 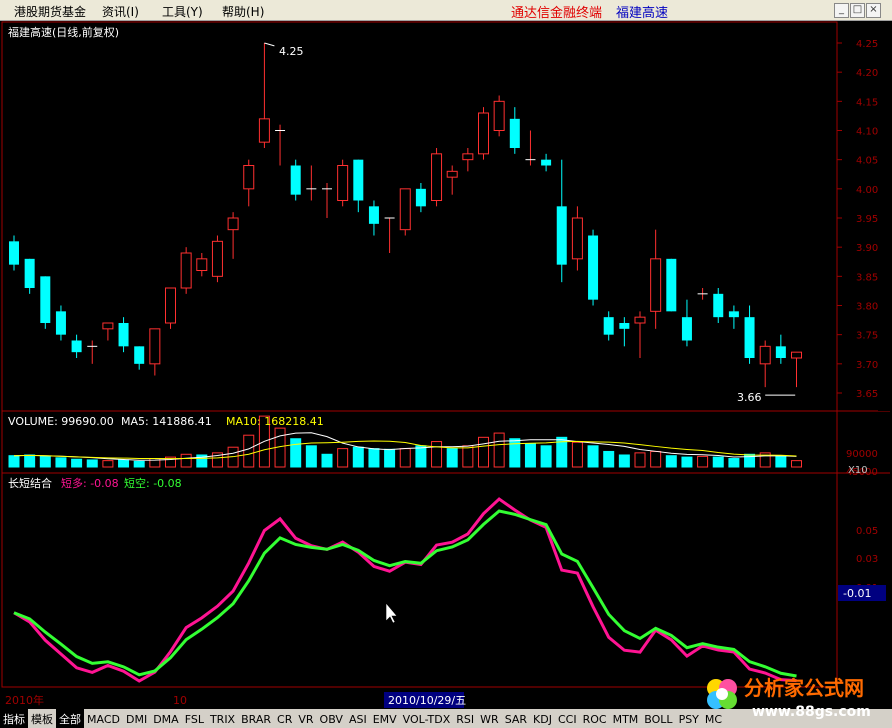 What do you see at coordinates (885, 226) in the screenshot?
I see `right-info-strip` at bounding box center [885, 226].